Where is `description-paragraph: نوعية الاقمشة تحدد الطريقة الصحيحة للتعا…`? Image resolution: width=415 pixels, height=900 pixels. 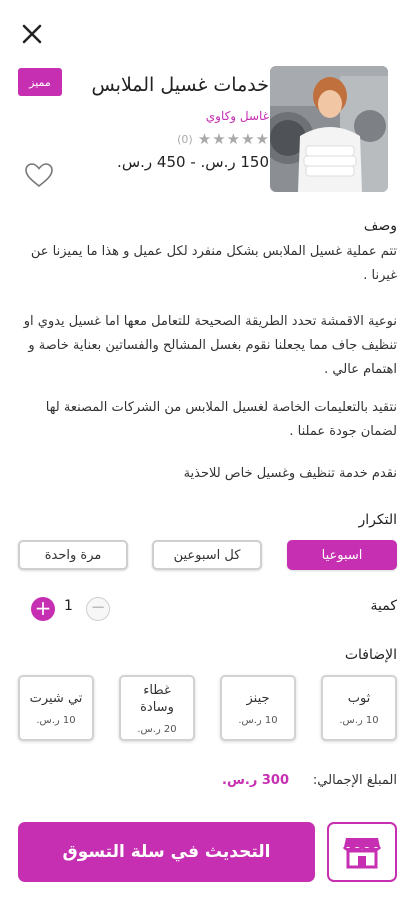
description-paragraph: نوعية الاقمشة تحدد الطريقة الصحيحة للتعا… is located at coordinates (210, 345).